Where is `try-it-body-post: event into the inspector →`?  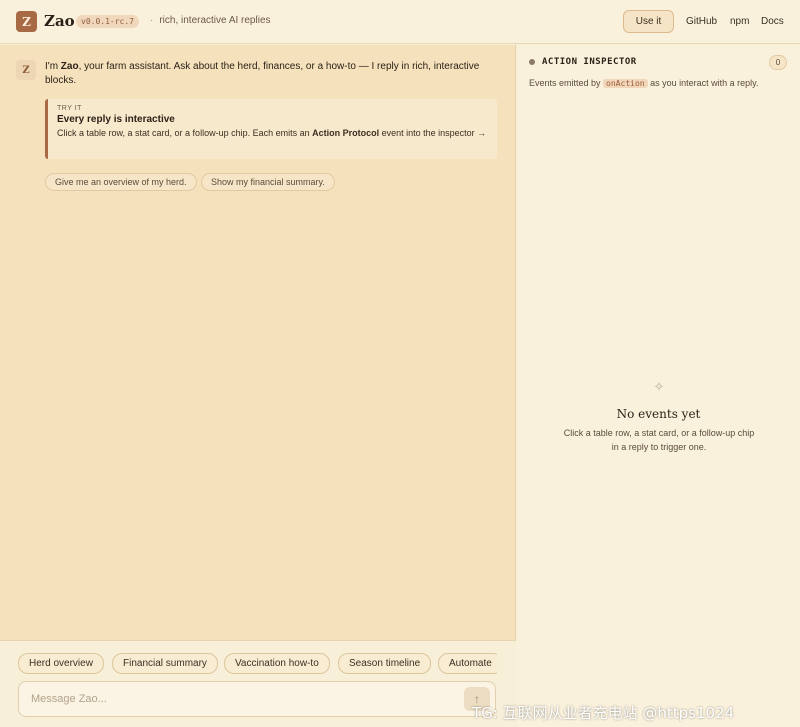 try-it-body-post: event into the inspector → is located at coordinates (433, 133).